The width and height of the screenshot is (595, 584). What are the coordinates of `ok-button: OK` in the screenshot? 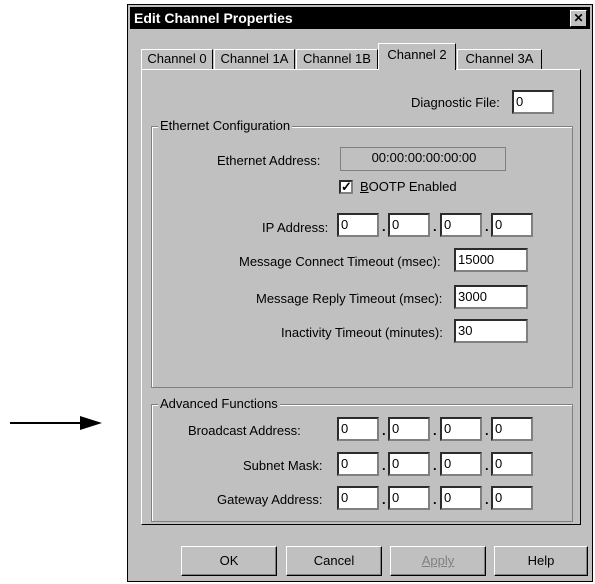 It's located at (229, 561).